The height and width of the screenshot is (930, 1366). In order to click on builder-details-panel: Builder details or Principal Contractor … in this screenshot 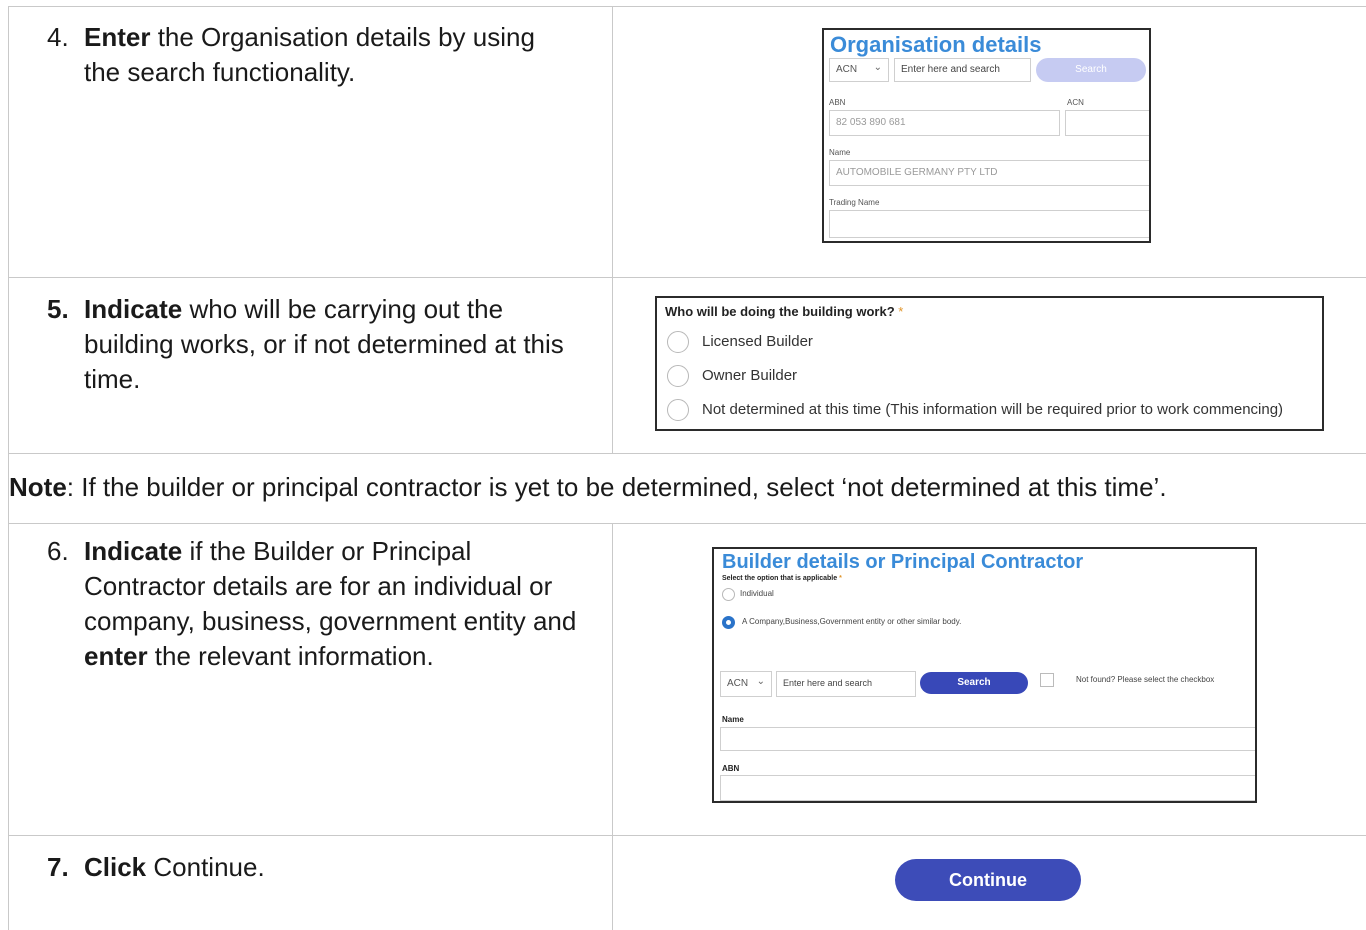, I will do `click(984, 675)`.